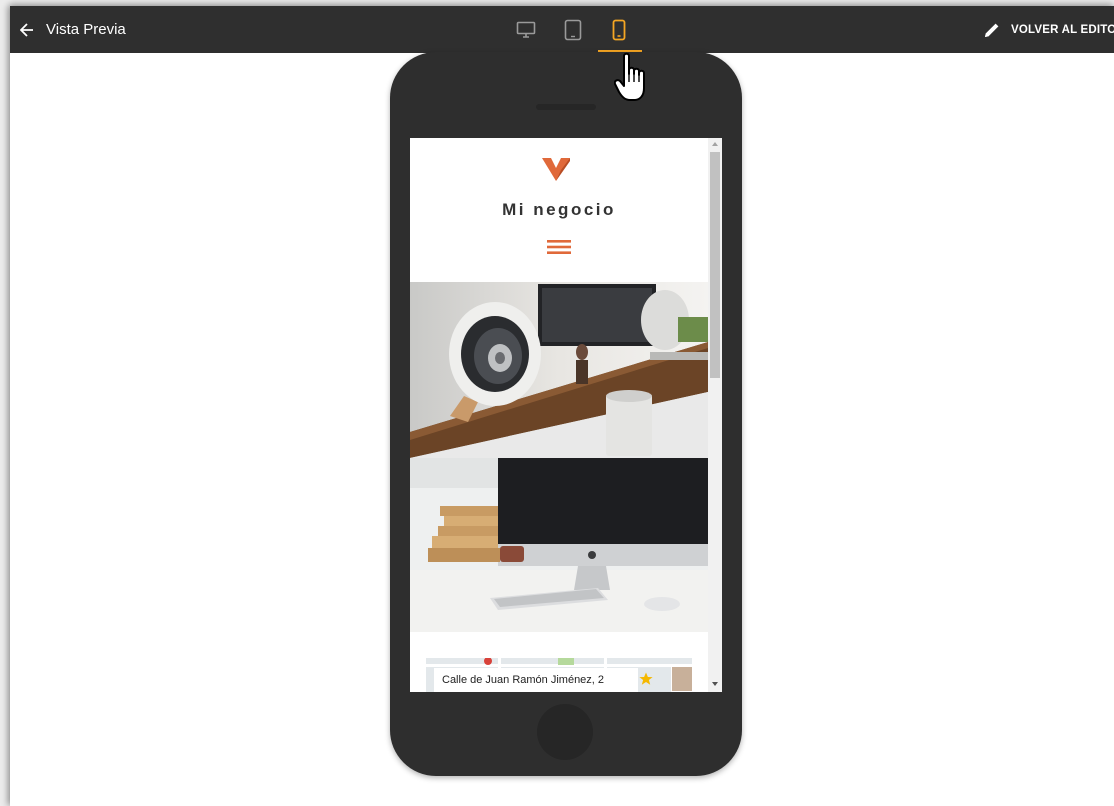 The height and width of the screenshot is (806, 1114). I want to click on arrow-left-icon, so click(26, 29).